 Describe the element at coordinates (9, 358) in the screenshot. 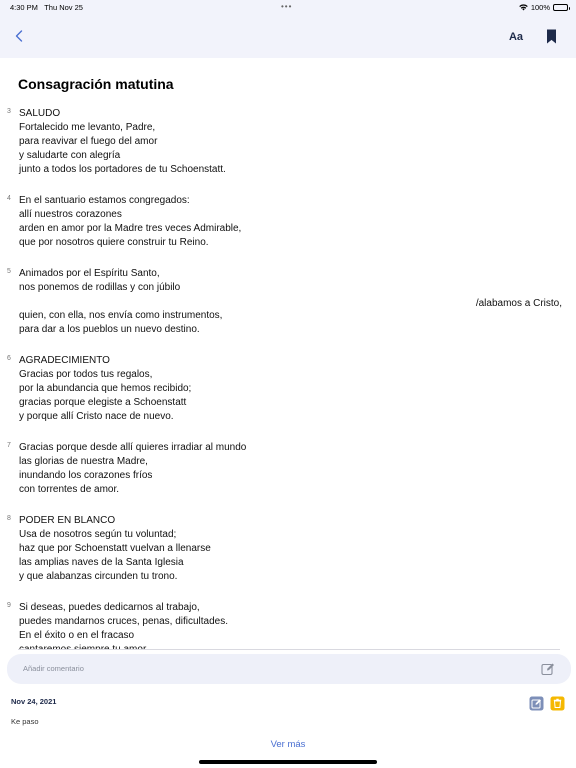

I see `verse-number: 6` at that location.